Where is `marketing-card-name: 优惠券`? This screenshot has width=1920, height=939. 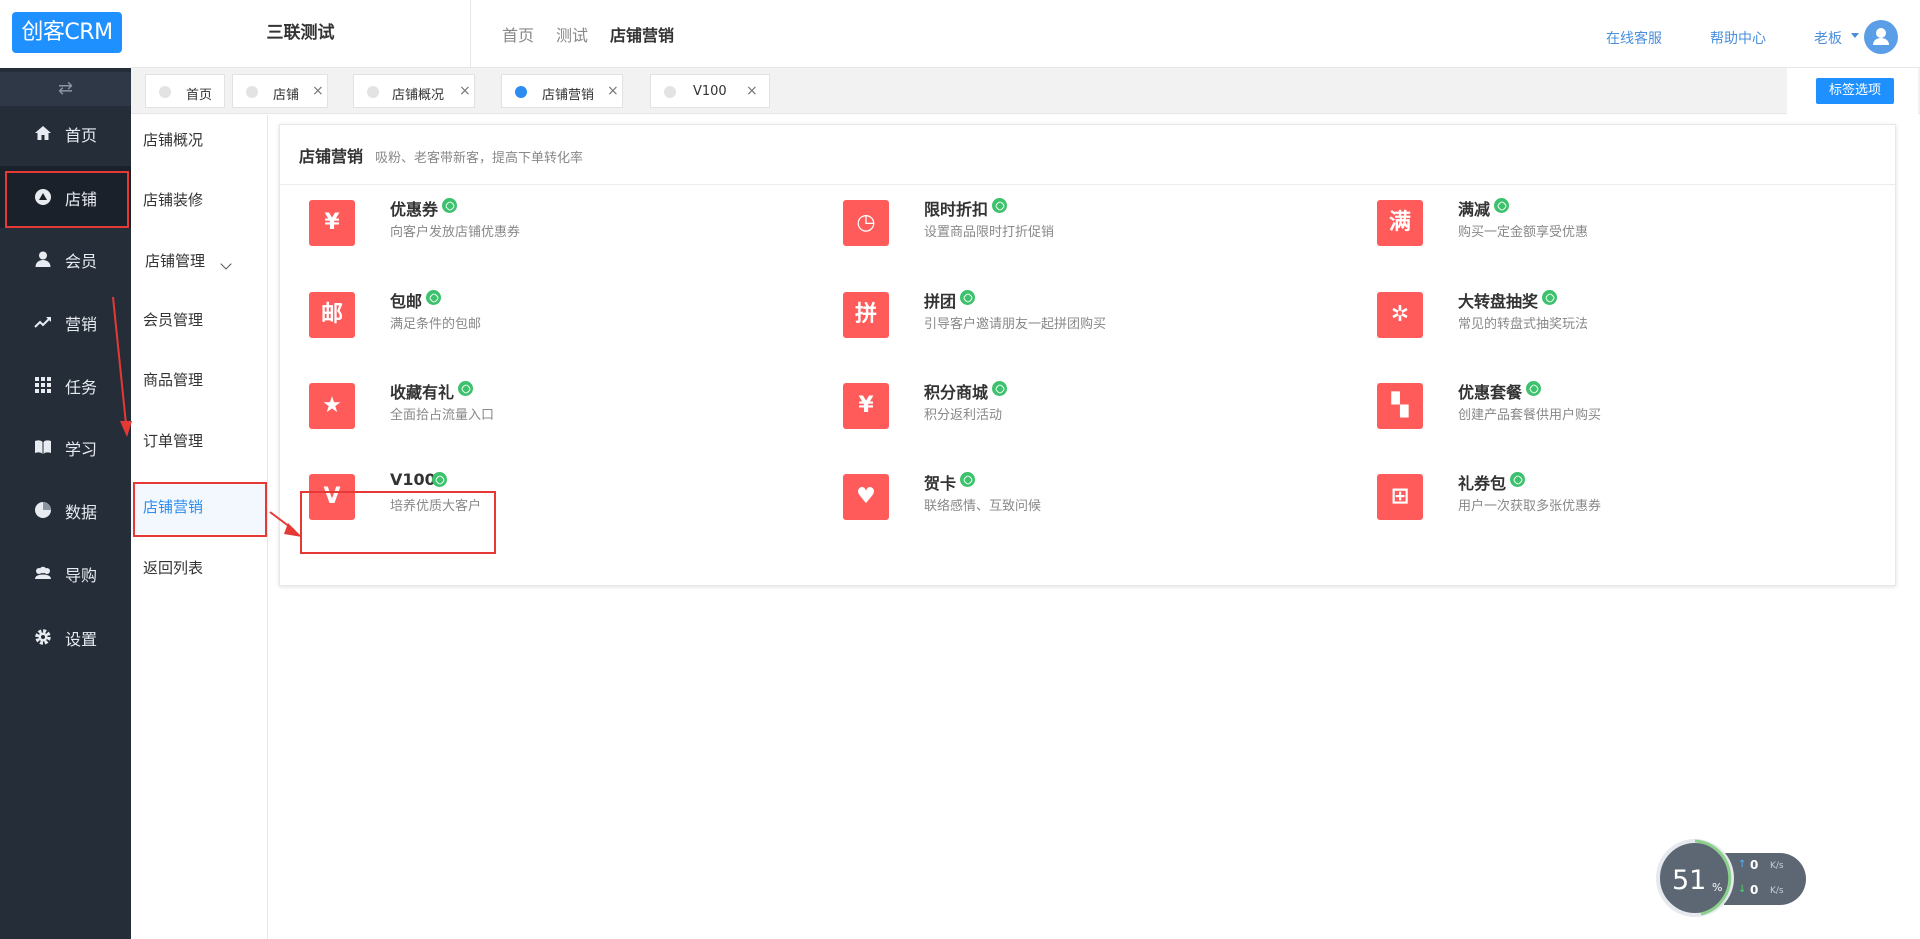
marketing-card-name: 优惠券 is located at coordinates (414, 208).